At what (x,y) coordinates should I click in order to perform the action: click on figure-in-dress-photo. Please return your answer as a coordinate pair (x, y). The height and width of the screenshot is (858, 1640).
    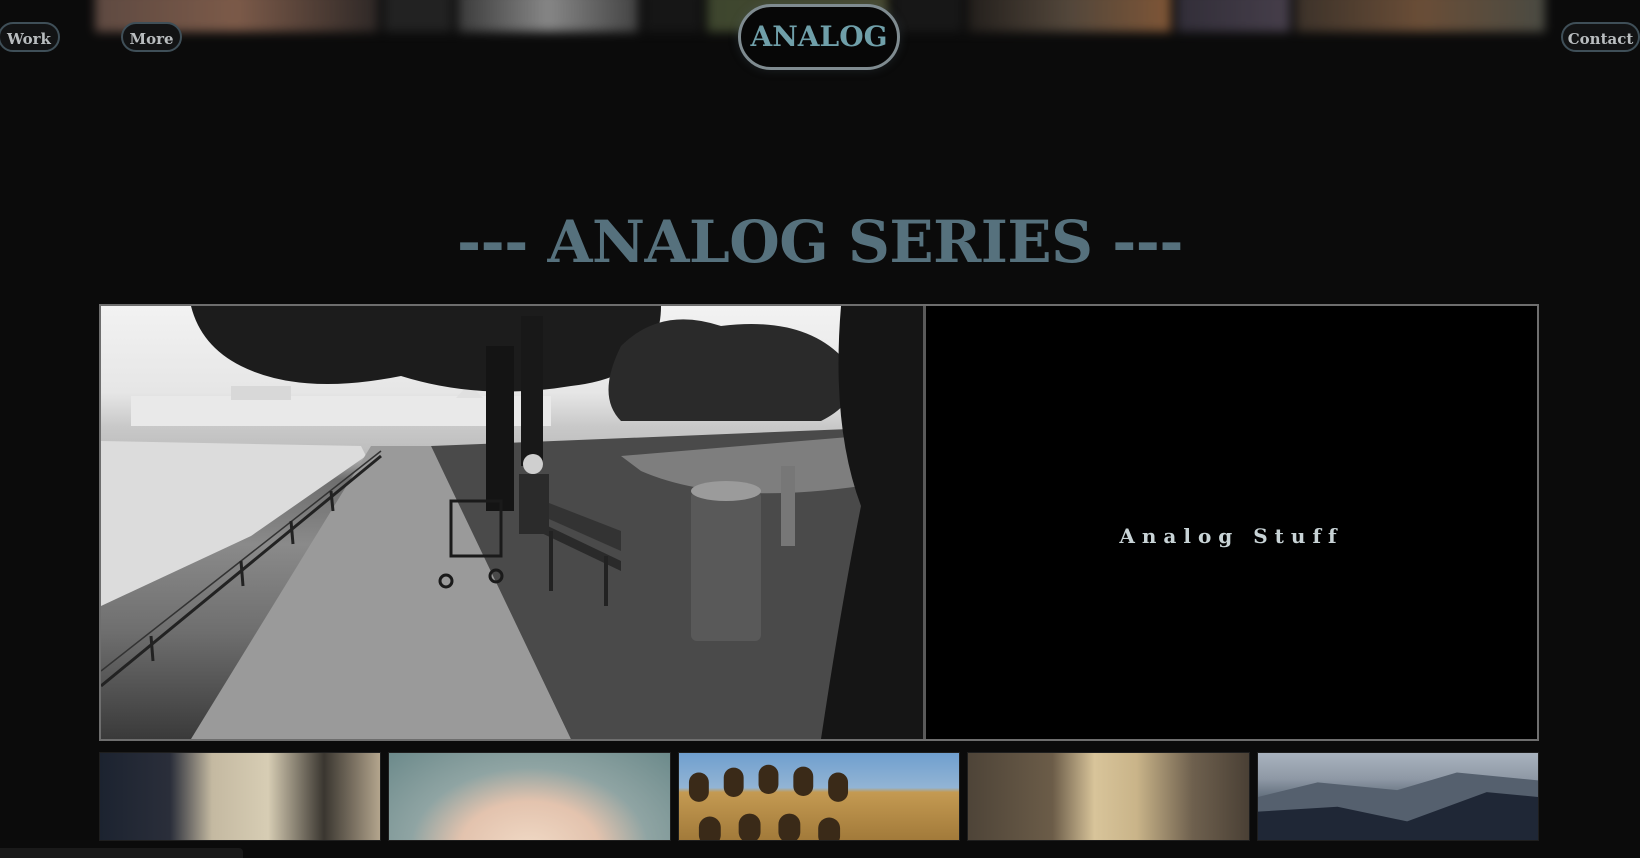
    Looking at the image, I should click on (1108, 796).